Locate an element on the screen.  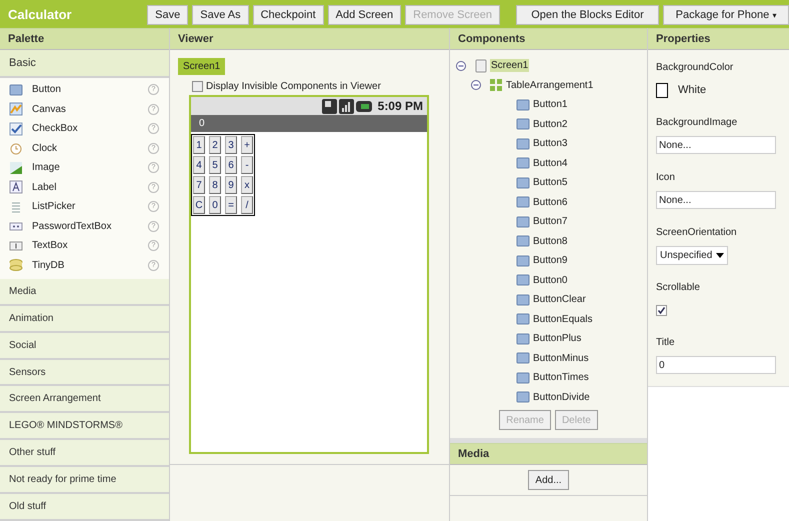
palette-item: Label is located at coordinates (90, 187).